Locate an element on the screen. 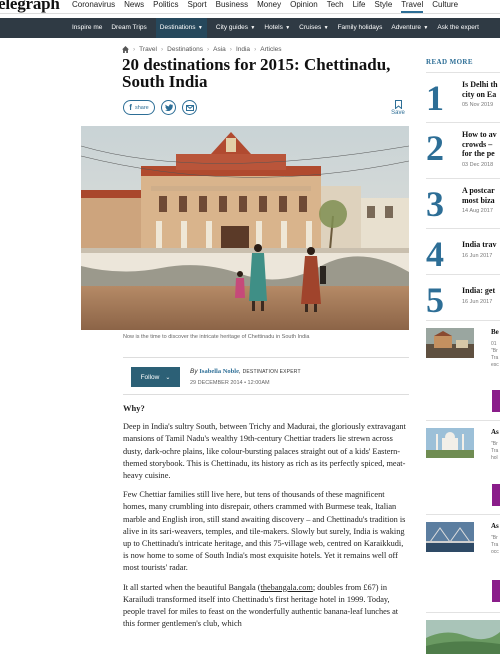  subnav-label: Cruises is located at coordinates (310, 27).